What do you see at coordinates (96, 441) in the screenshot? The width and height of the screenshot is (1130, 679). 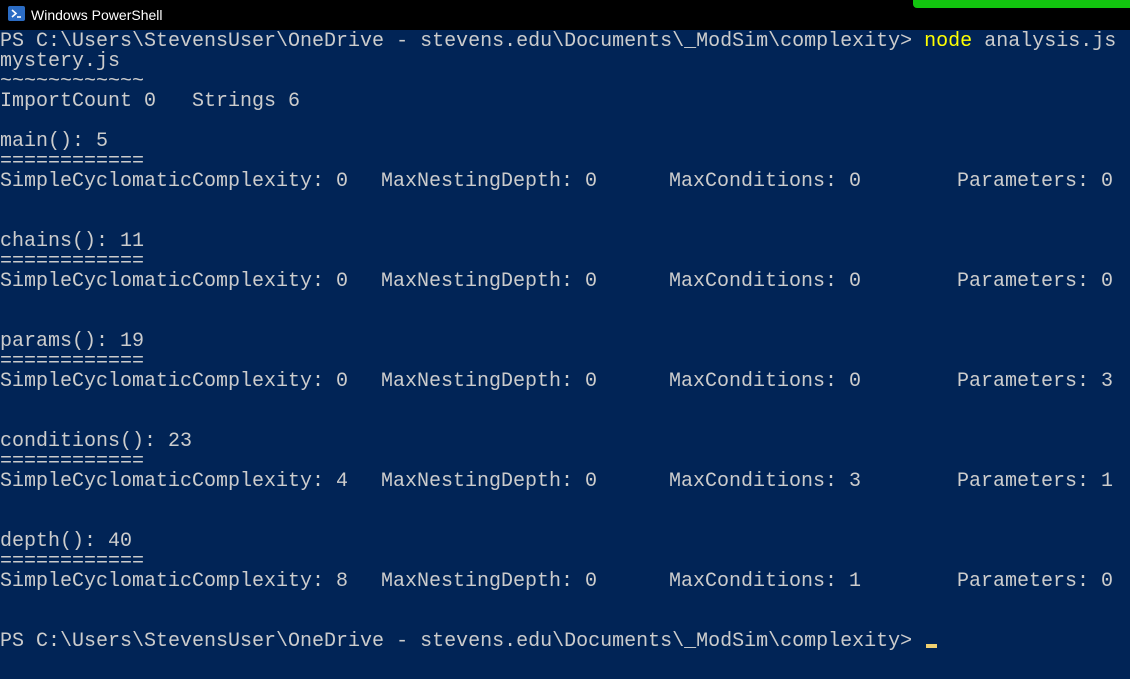 I see `function-header: conditions(): 23` at bounding box center [96, 441].